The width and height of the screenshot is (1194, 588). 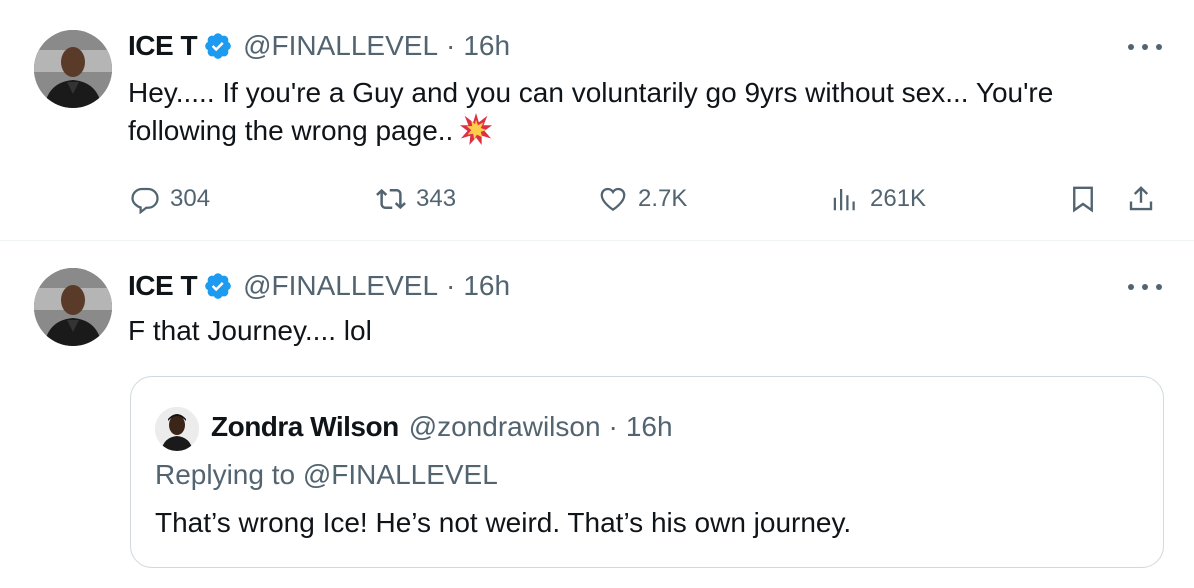 I want to click on replying-to: Replying to @FINALLEVEL, so click(x=326, y=474).